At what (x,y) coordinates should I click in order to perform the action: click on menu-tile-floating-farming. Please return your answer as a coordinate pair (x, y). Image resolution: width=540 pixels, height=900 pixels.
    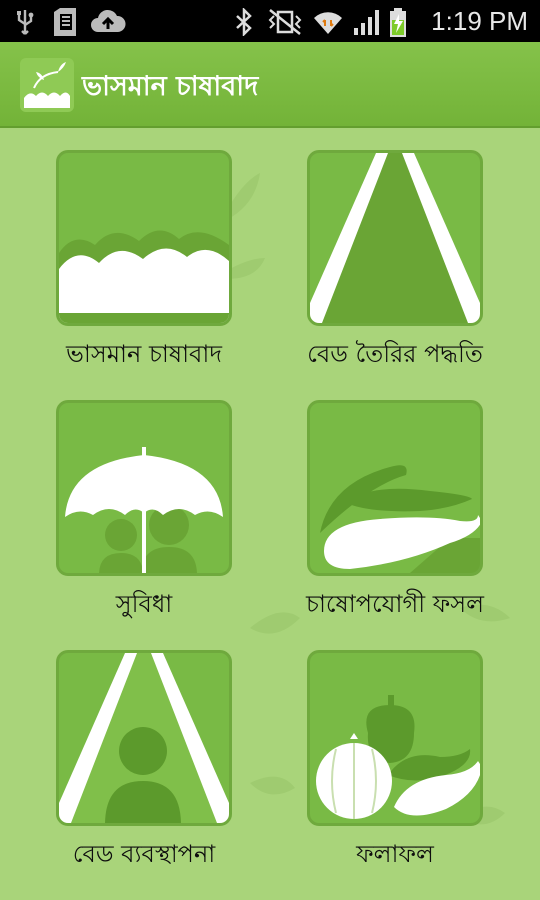
    Looking at the image, I should click on (144, 238).